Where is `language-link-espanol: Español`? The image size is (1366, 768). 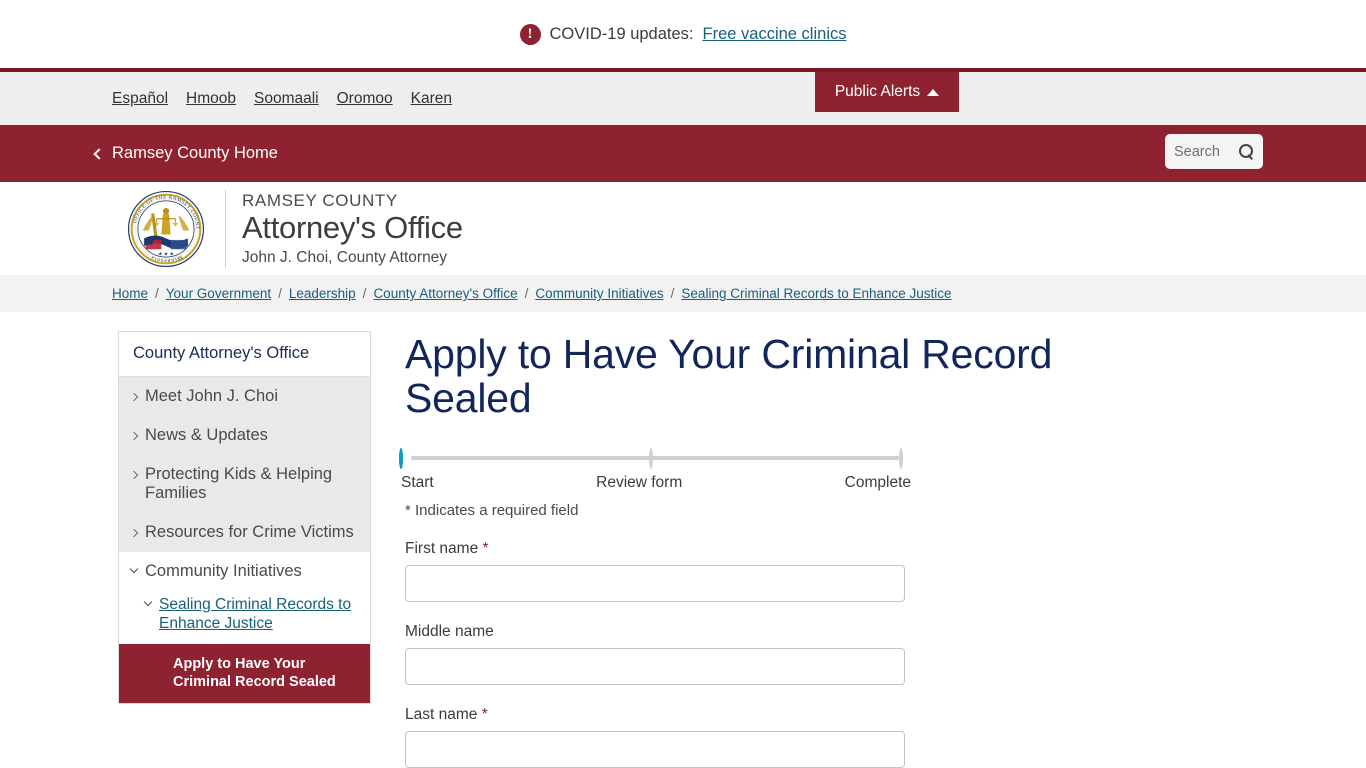
language-link-espanol: Español is located at coordinates (140, 99).